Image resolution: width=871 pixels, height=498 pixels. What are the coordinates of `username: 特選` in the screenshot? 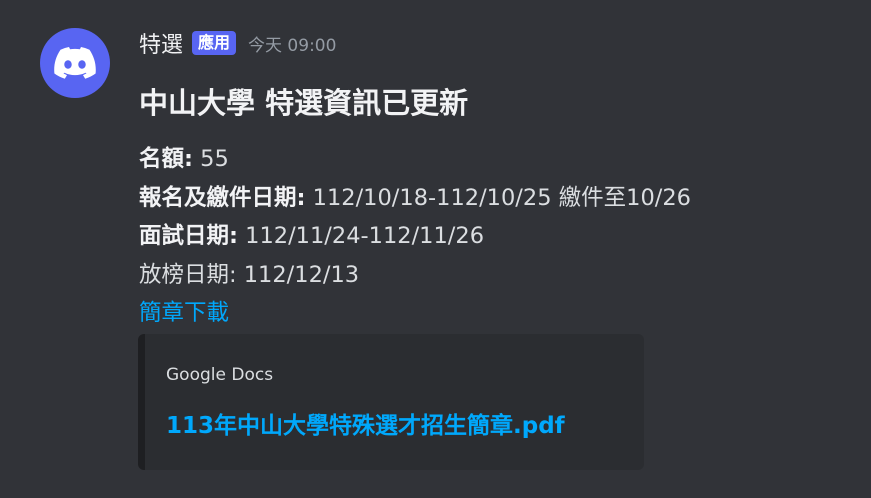 It's located at (161, 43).